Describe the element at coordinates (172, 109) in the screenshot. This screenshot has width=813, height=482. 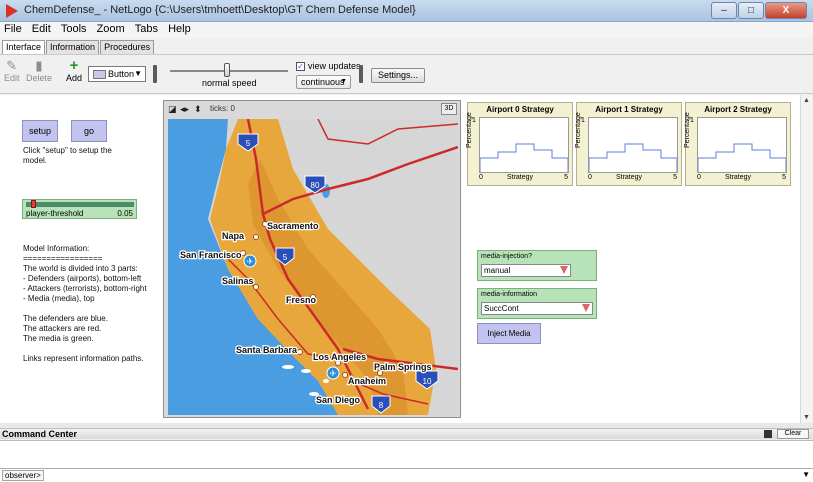
I see `shrink-icon: ◪` at that location.